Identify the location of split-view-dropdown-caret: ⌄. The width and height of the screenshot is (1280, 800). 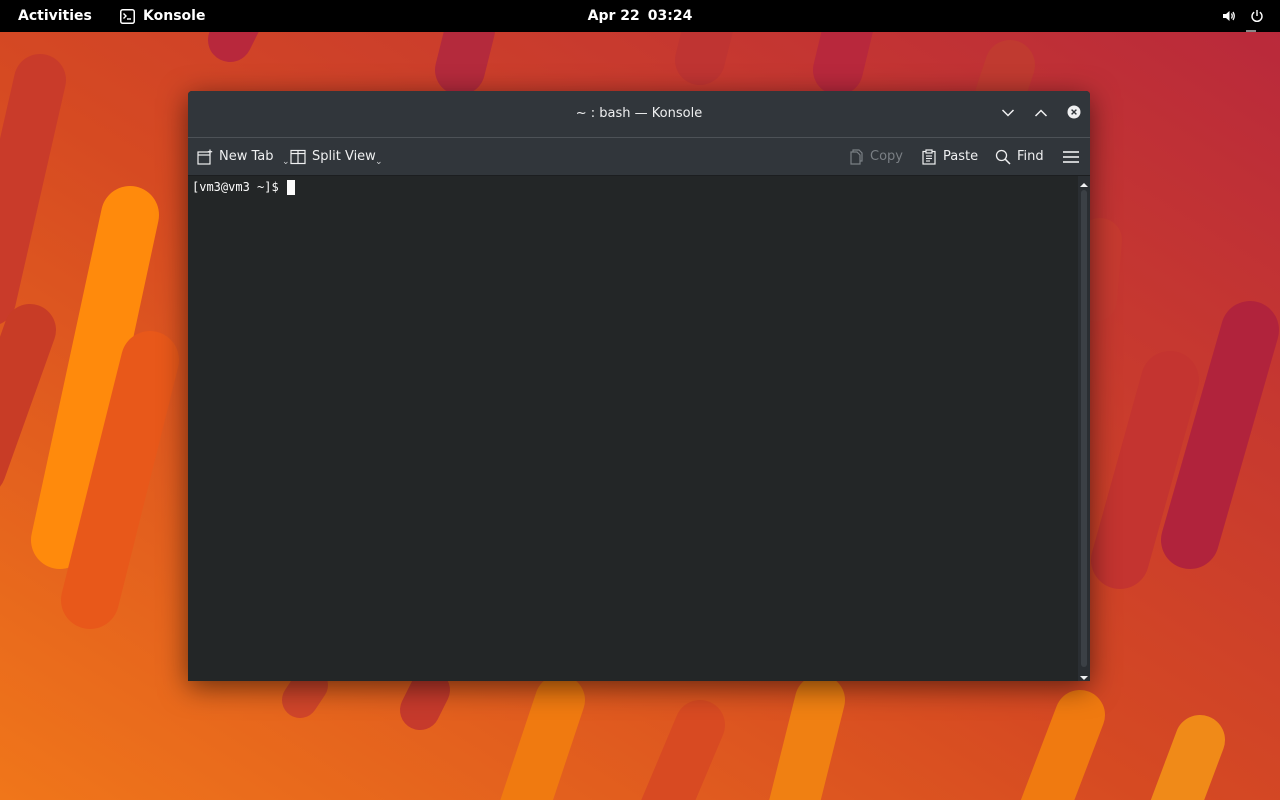
(379, 162).